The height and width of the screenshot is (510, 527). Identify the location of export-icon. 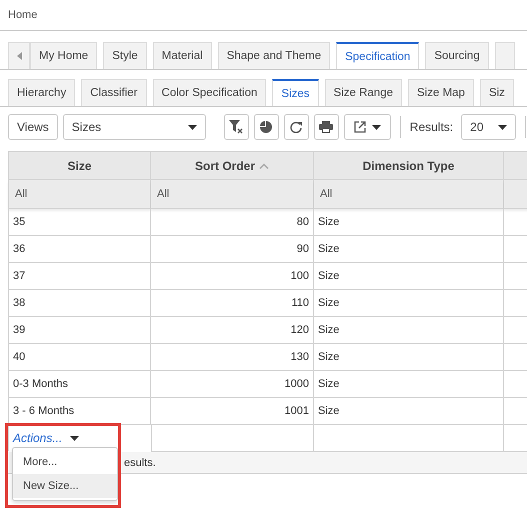
(360, 127).